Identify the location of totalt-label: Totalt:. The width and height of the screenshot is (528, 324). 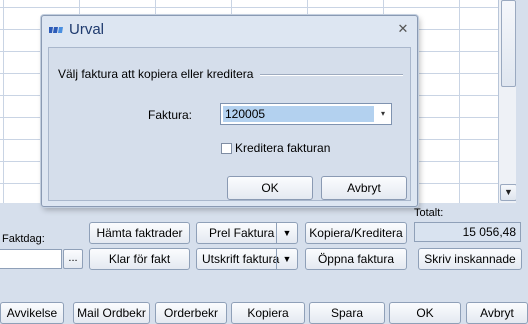
(429, 213).